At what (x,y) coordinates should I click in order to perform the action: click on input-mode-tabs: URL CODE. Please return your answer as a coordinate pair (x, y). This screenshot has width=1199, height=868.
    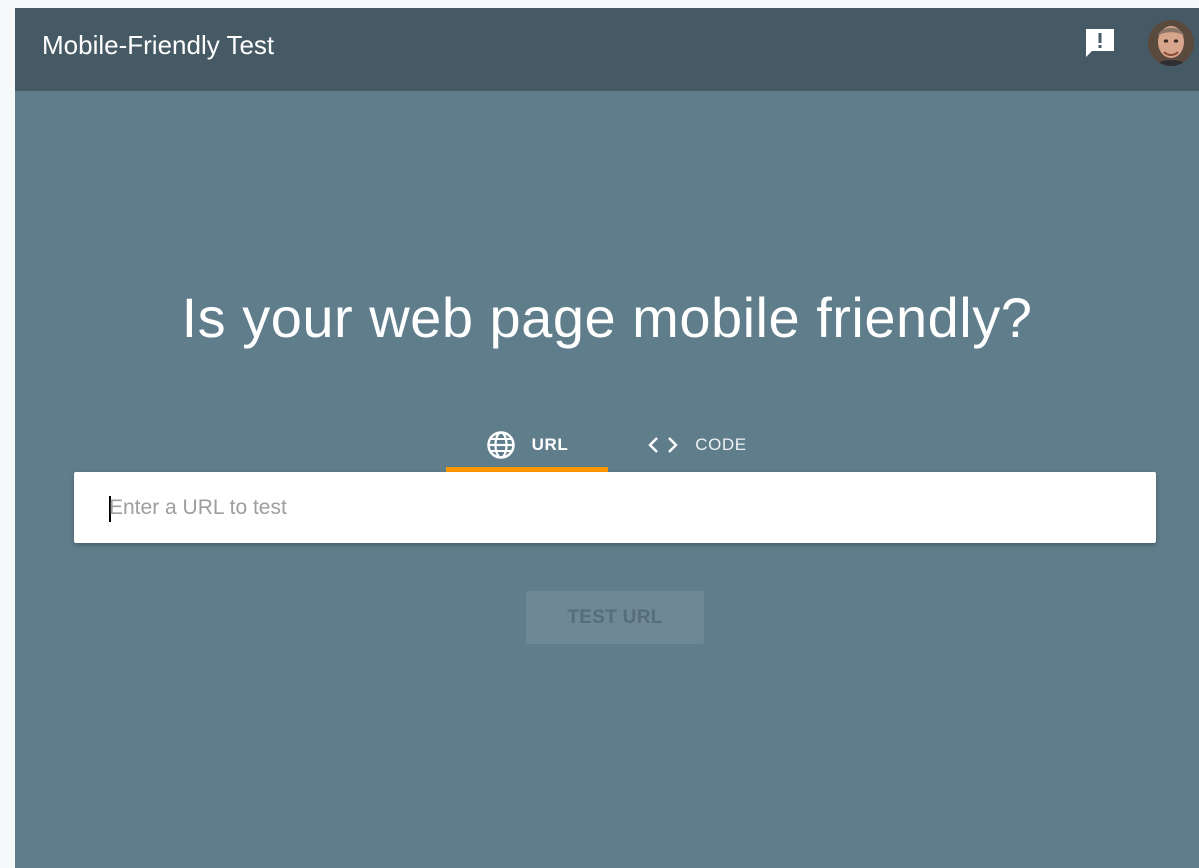
    Looking at the image, I should click on (611, 444).